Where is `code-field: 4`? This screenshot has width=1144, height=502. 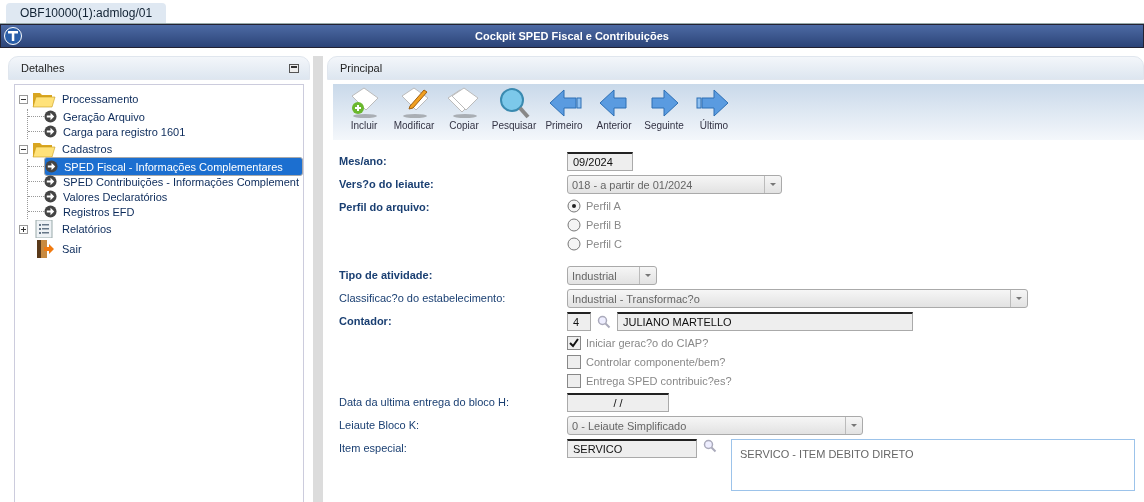
code-field: 4 is located at coordinates (579, 321).